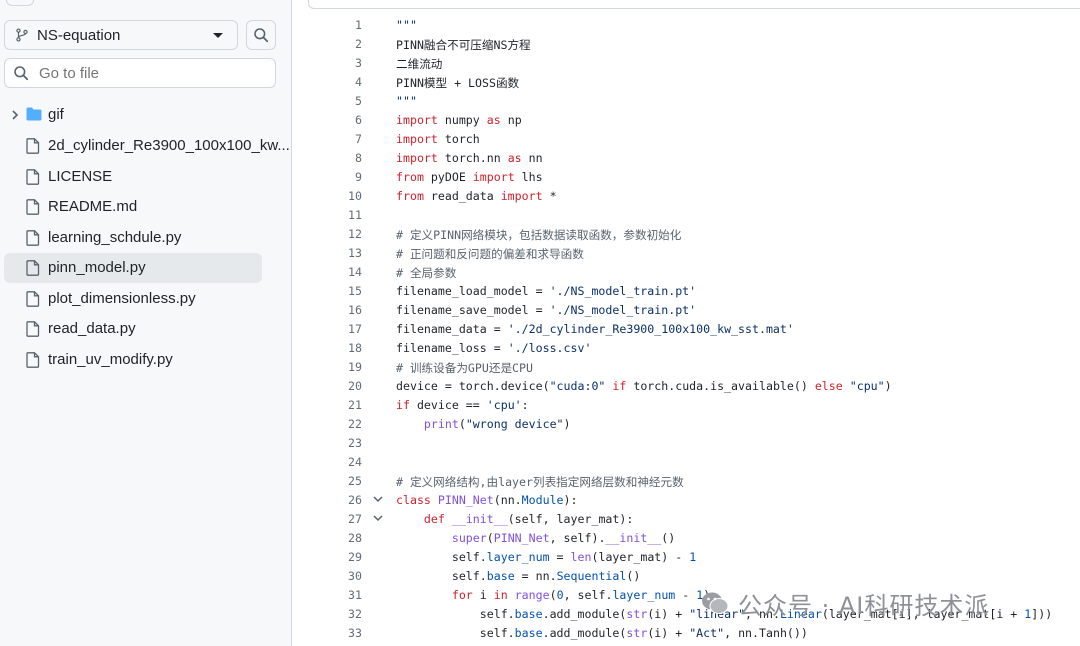 The width and height of the screenshot is (1080, 646). What do you see at coordinates (694, 367) in the screenshot?
I see `code-line: 19 # 训练设备为GPU还是CPU` at bounding box center [694, 367].